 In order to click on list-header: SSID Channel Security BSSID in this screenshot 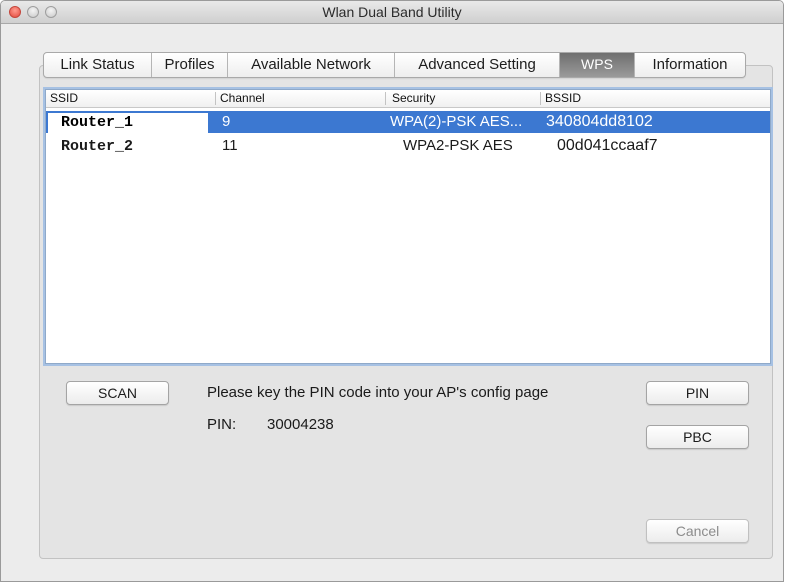, I will do `click(408, 99)`.